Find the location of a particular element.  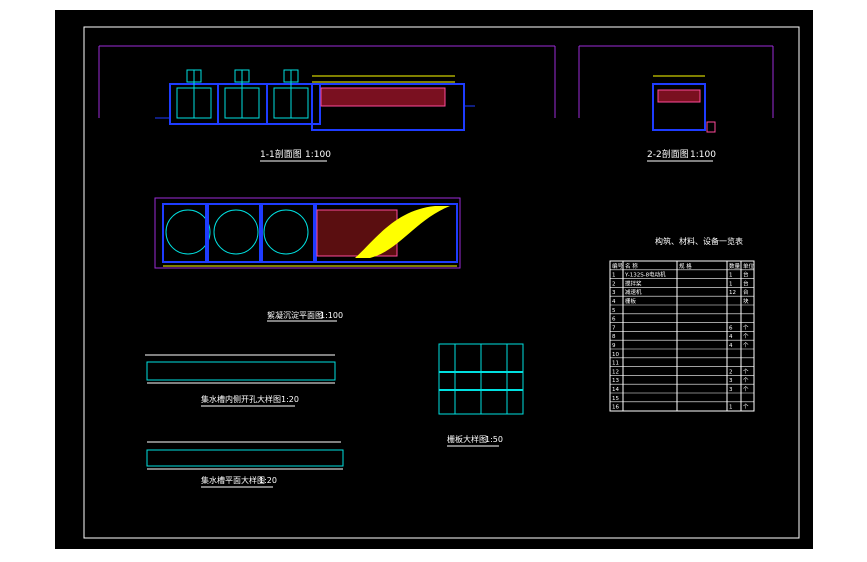

trough-plan-title: 集水槽平面大样图 is located at coordinates (233, 480).